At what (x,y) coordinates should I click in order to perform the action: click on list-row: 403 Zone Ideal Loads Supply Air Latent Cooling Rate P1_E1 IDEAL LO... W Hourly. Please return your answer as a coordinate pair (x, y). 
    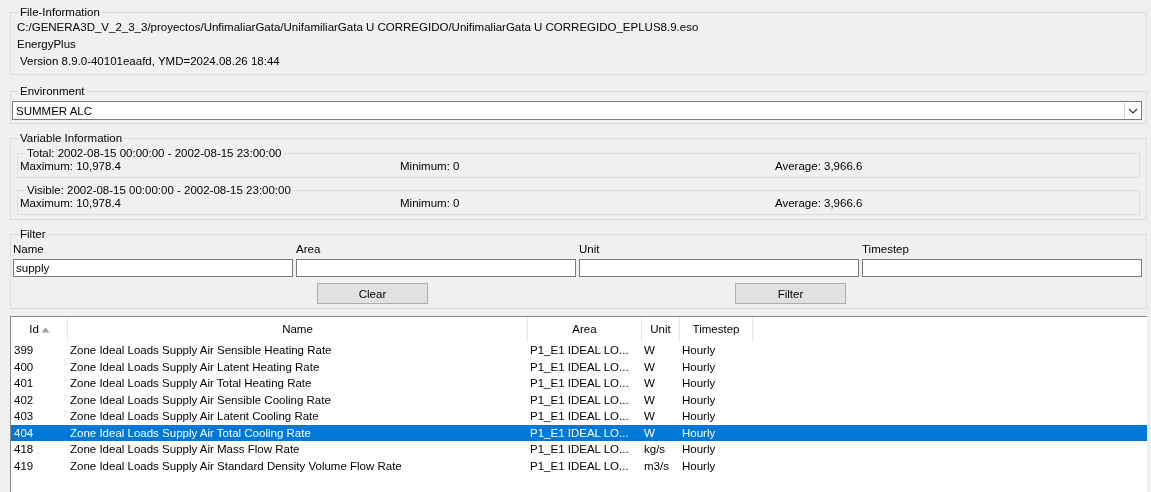
    Looking at the image, I should click on (579, 416).